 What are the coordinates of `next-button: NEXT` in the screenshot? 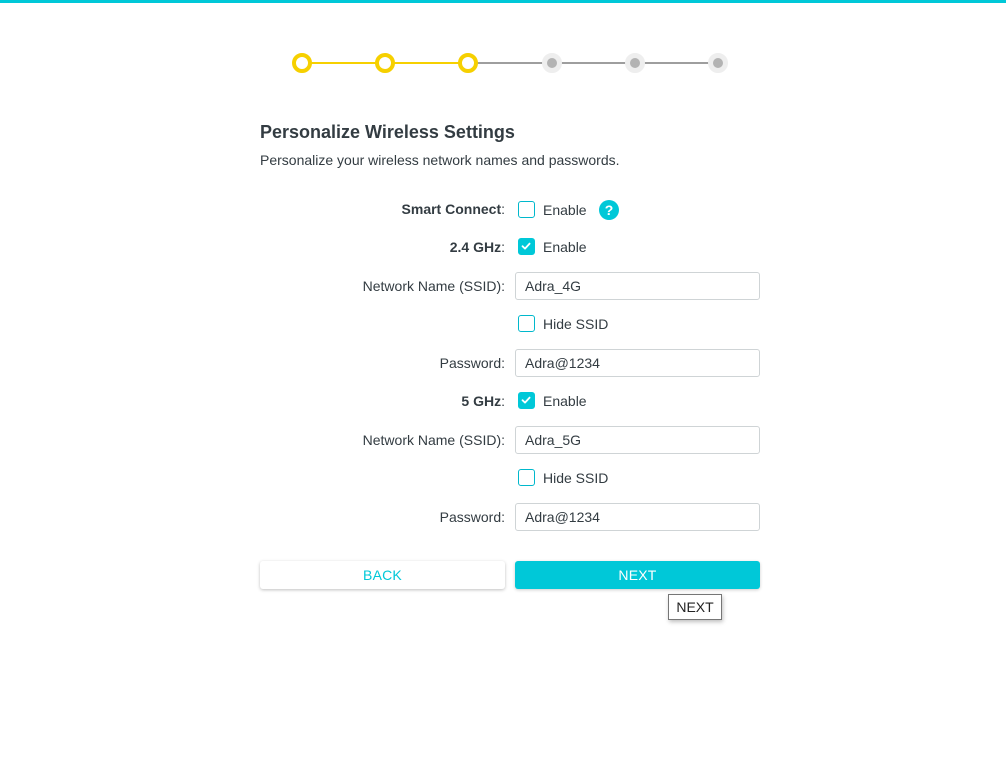 It's located at (637, 575).